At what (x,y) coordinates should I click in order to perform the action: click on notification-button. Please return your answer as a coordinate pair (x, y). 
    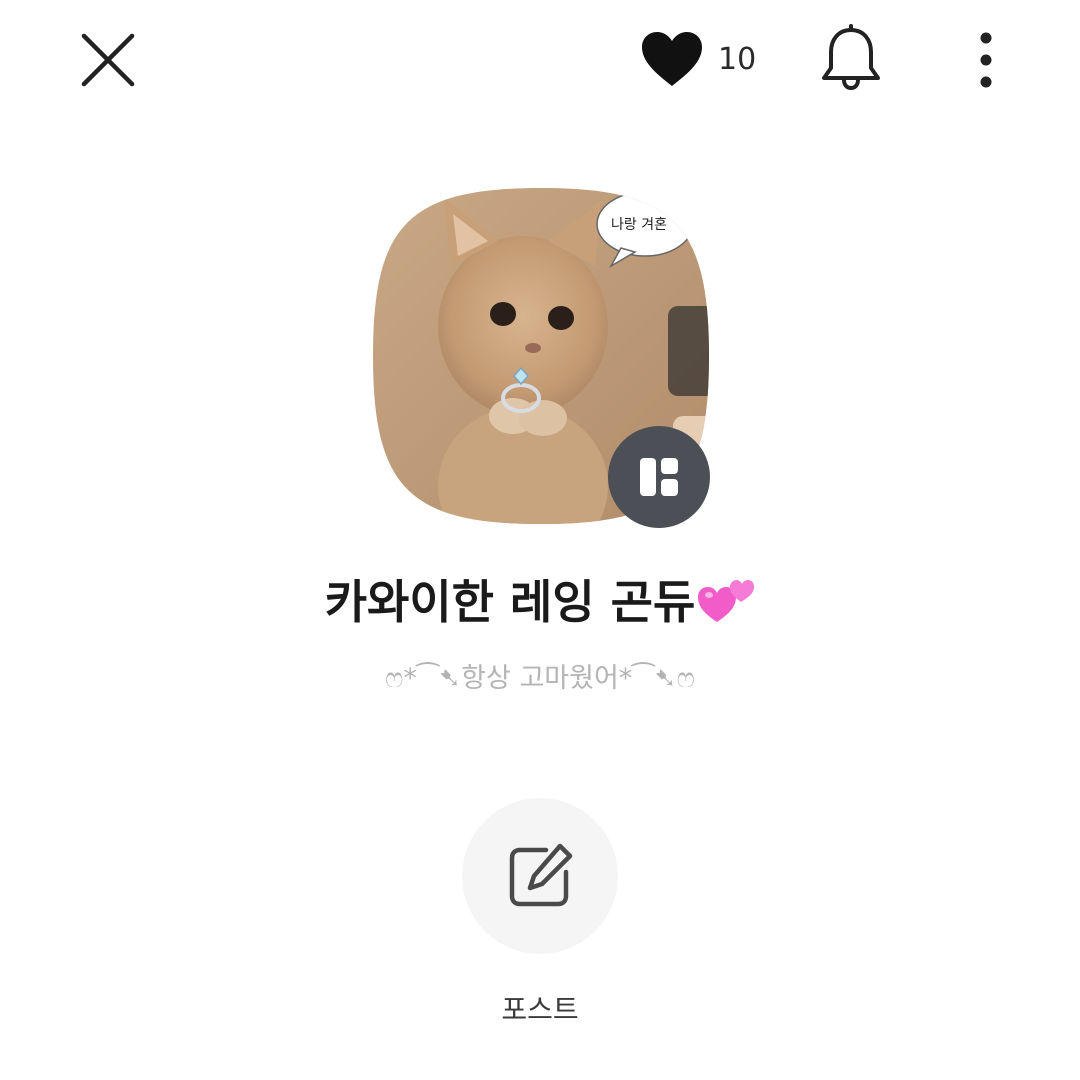
    Looking at the image, I should click on (851, 58).